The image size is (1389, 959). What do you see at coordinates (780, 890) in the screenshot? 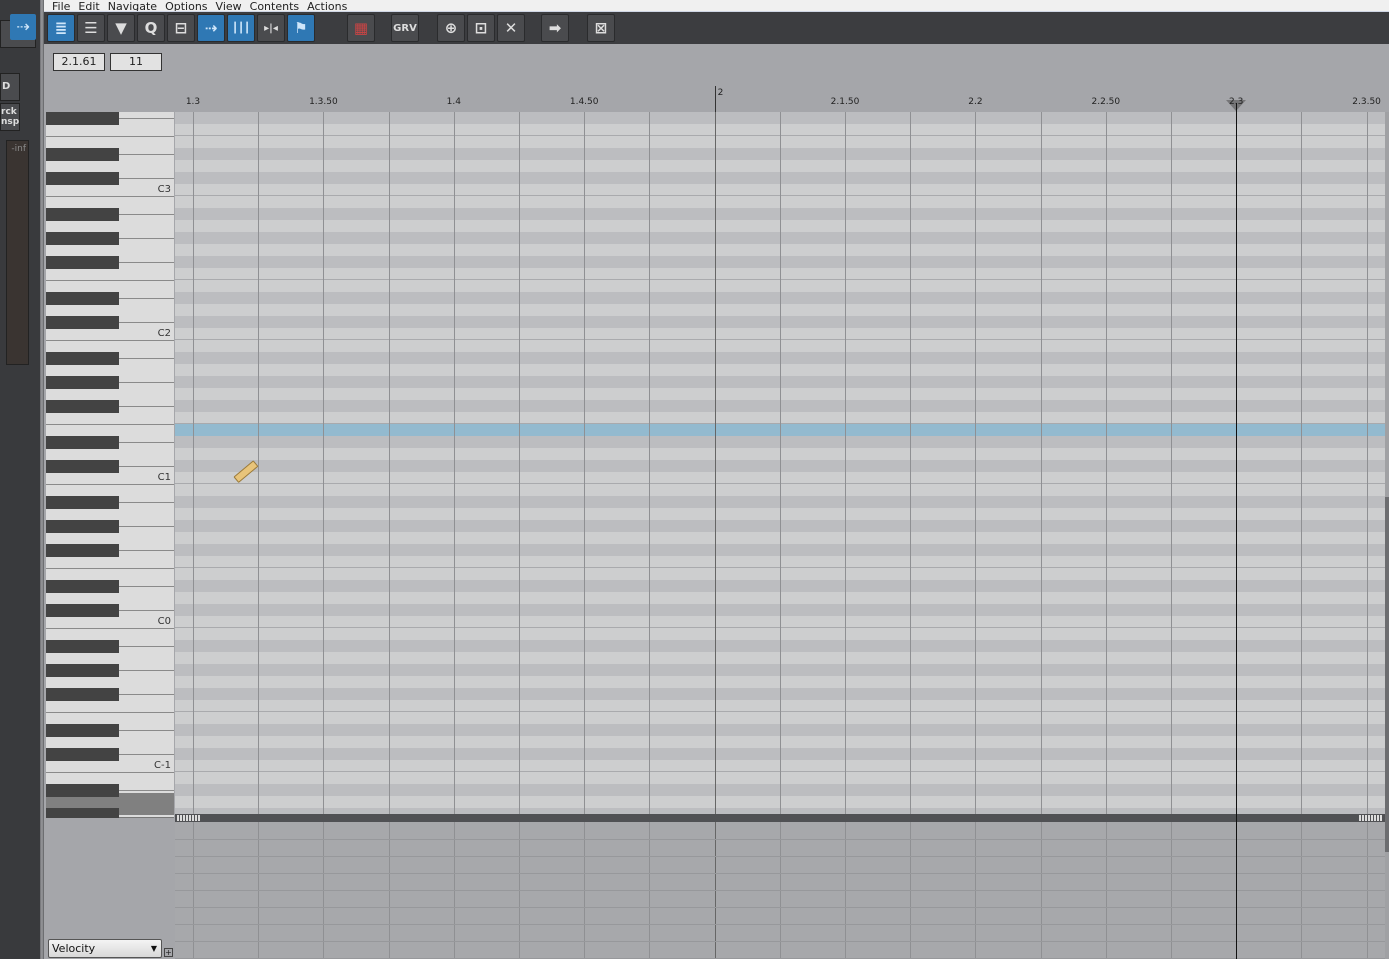
I see `velocity-lane` at bounding box center [780, 890].